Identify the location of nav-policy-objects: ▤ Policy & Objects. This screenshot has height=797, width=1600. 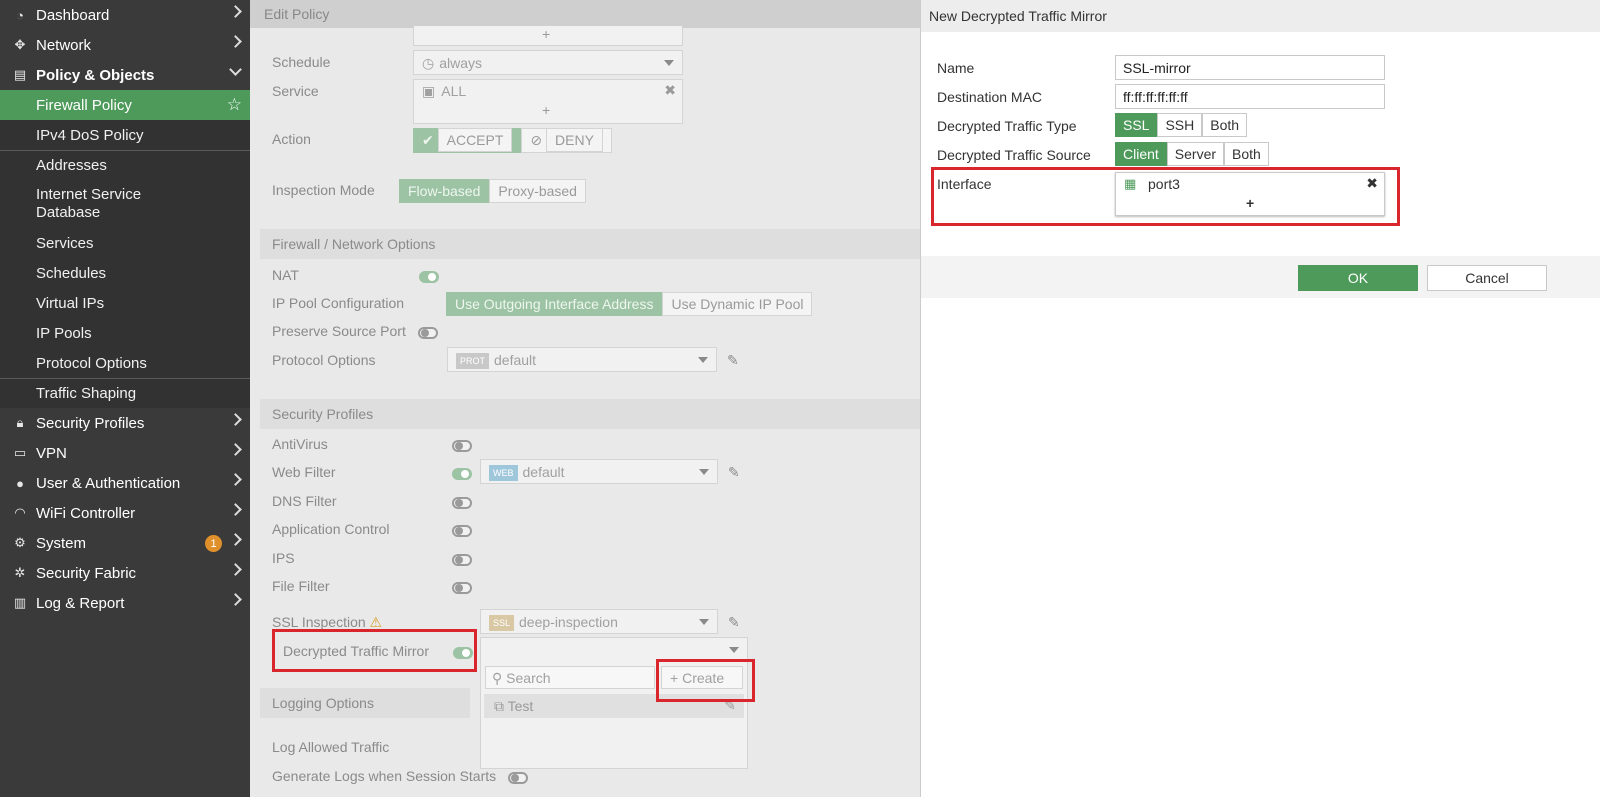
(125, 75).